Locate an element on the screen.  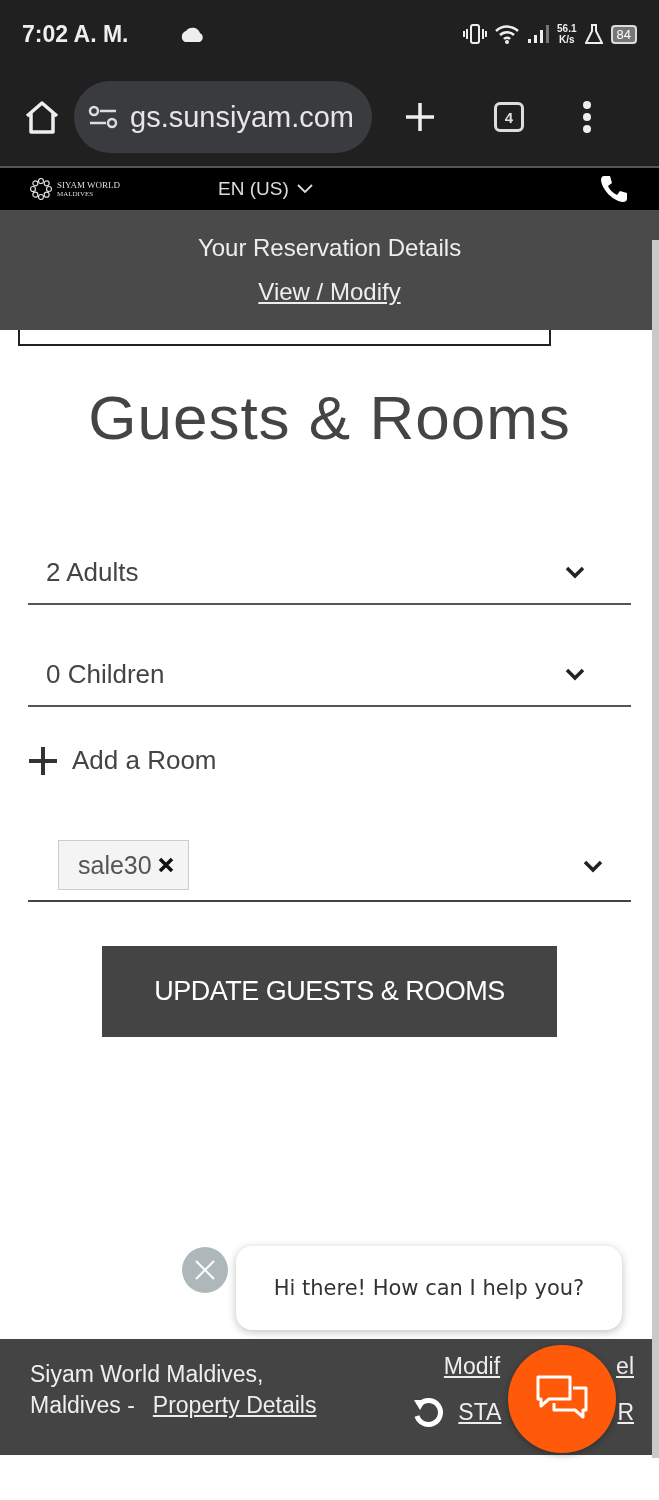
footer-text: Maldives - is located at coordinates (82, 1405).